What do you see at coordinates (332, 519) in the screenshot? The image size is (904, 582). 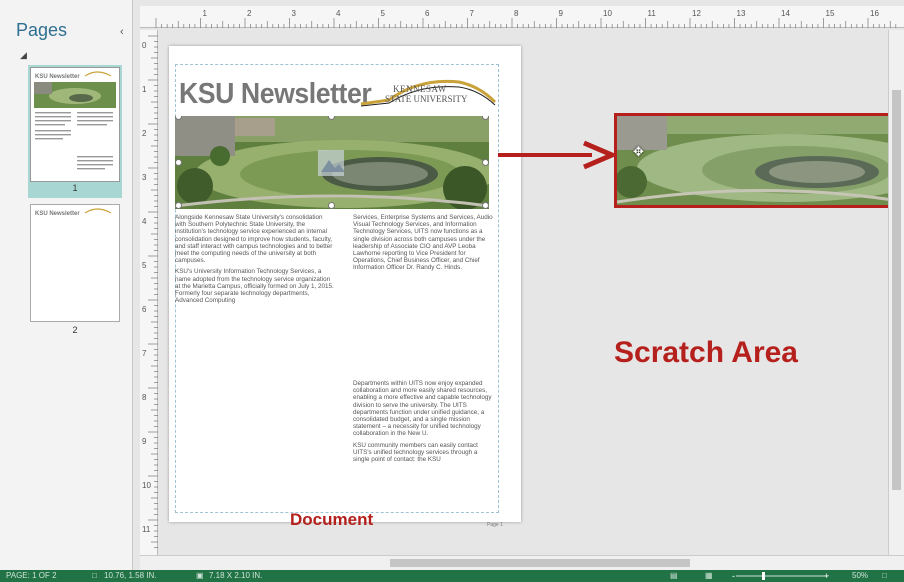 I see `document-annotation-label: Document` at bounding box center [332, 519].